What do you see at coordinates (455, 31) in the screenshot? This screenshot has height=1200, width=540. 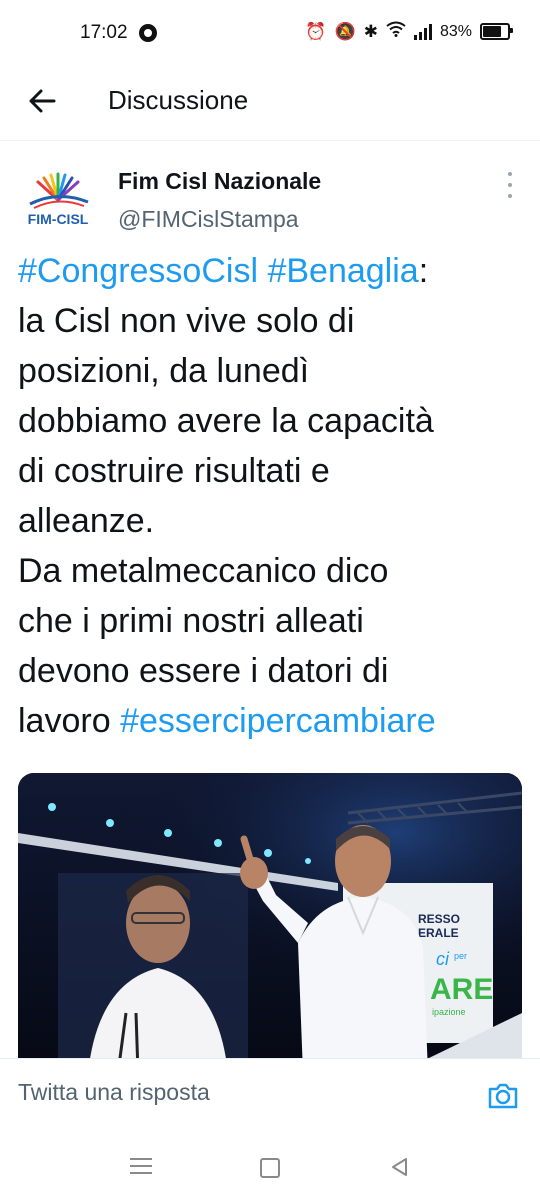 I see `battery-percent: 83%` at bounding box center [455, 31].